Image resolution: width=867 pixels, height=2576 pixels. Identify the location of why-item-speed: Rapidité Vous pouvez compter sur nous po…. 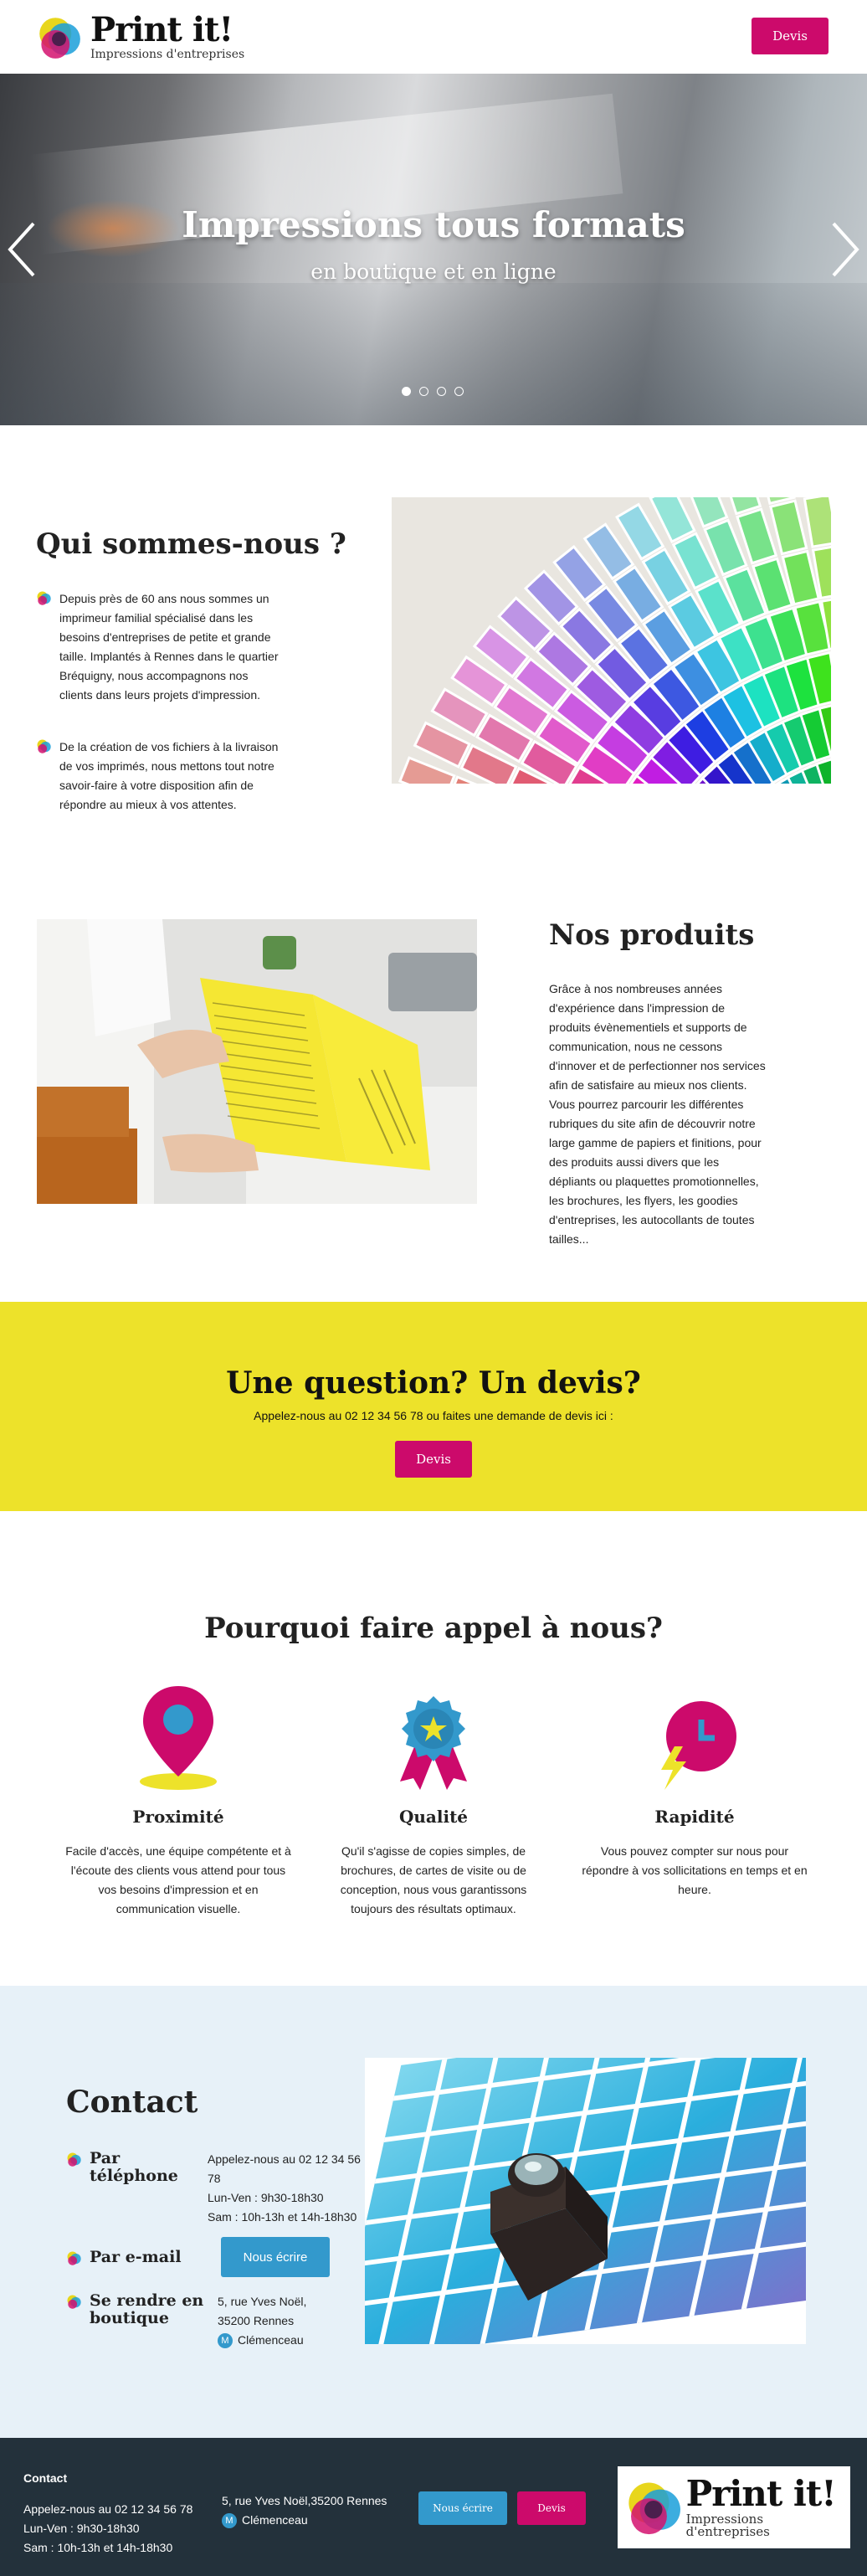
(695, 1787).